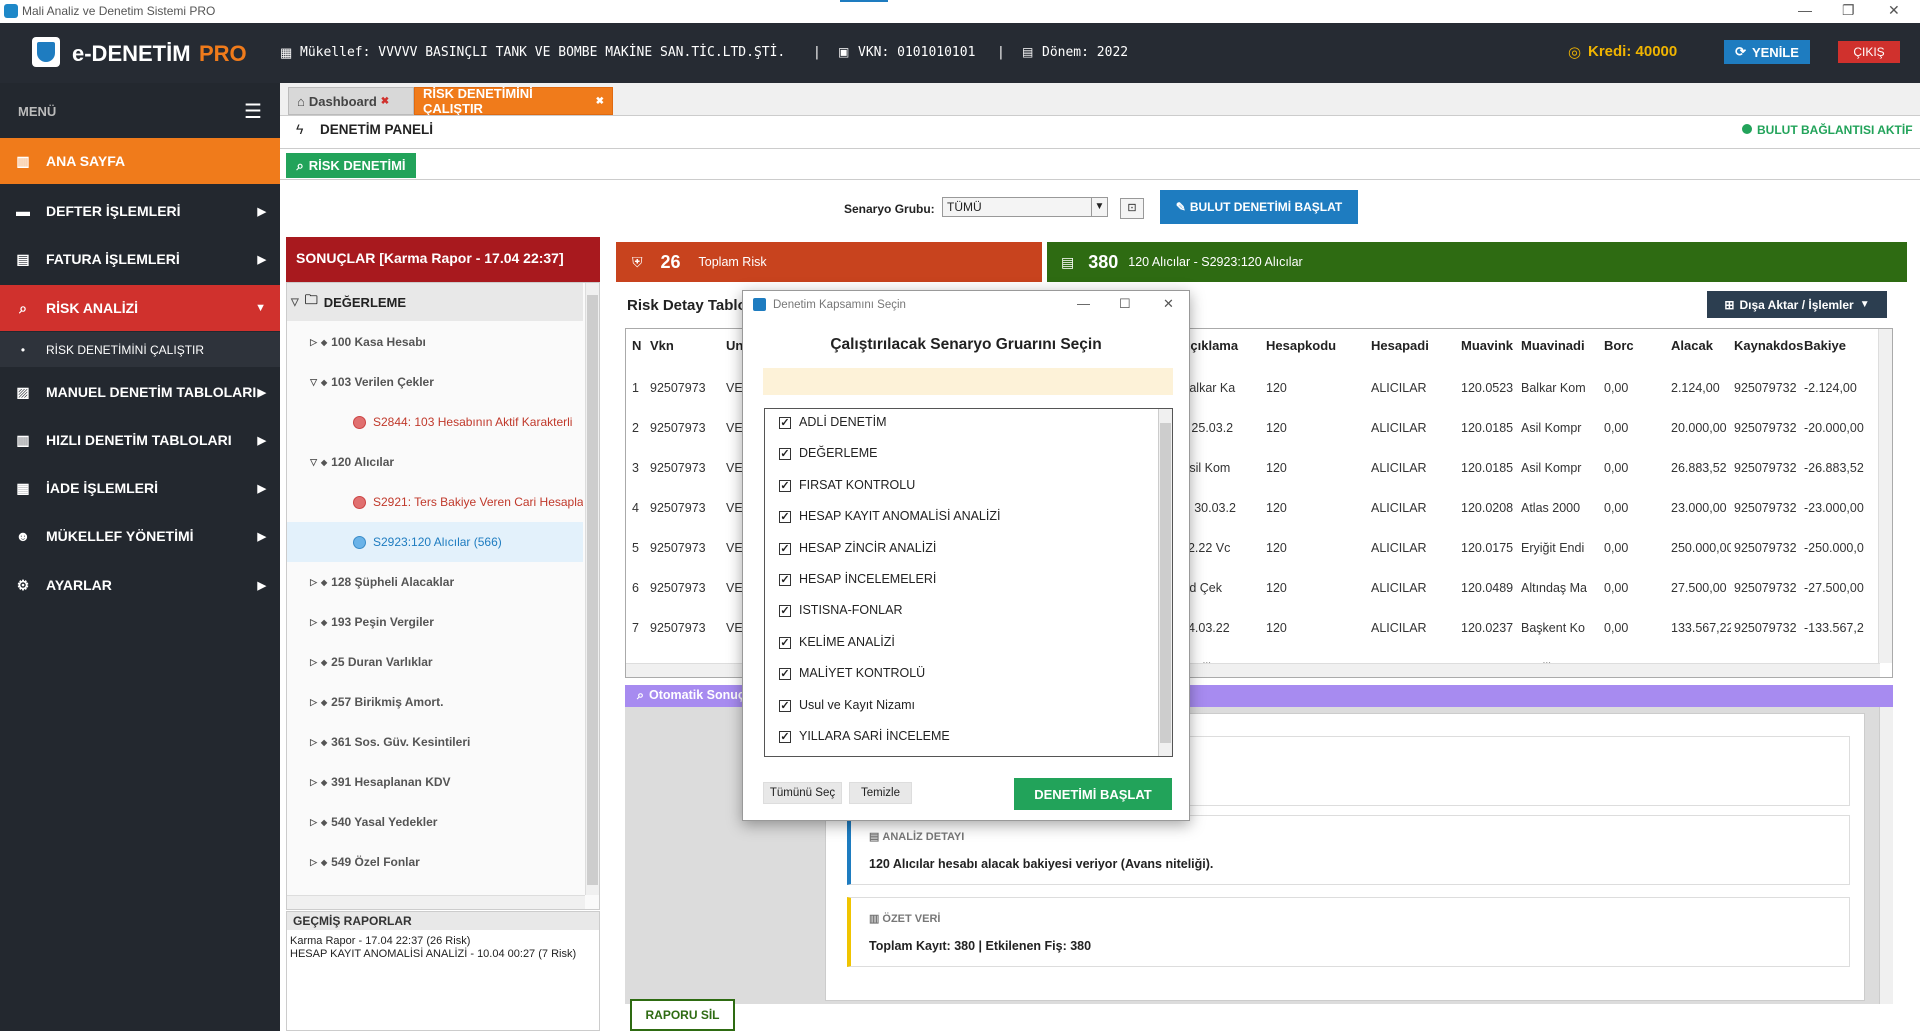 The height and width of the screenshot is (1031, 1920). Describe the element at coordinates (436, 902) in the screenshot. I see `tree-hscrollbar` at that location.